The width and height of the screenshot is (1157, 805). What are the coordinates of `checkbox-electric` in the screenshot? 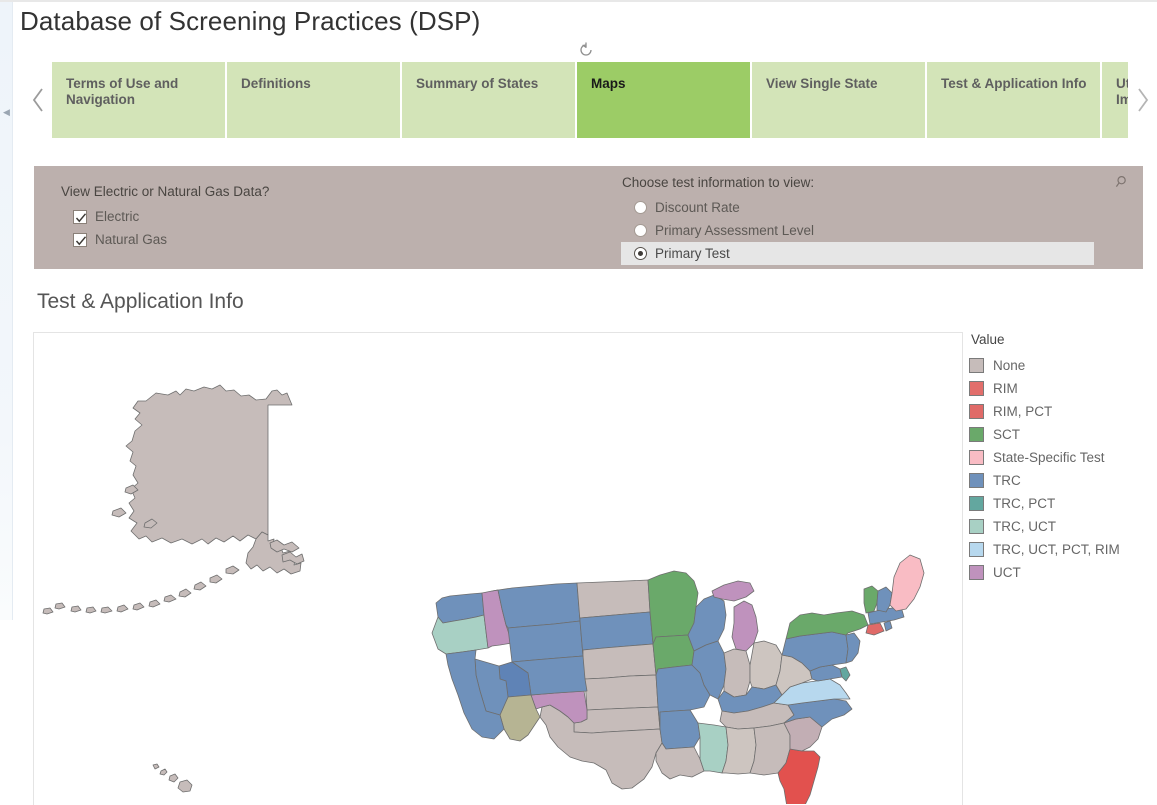 It's located at (80, 216).